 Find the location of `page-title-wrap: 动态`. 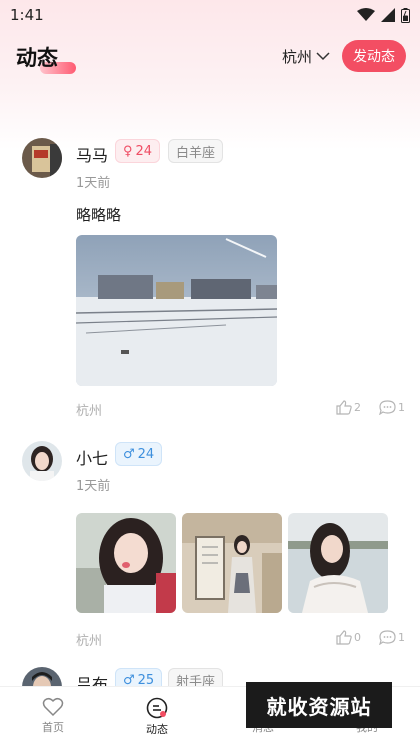

page-title-wrap: 动态 is located at coordinates (46, 58).